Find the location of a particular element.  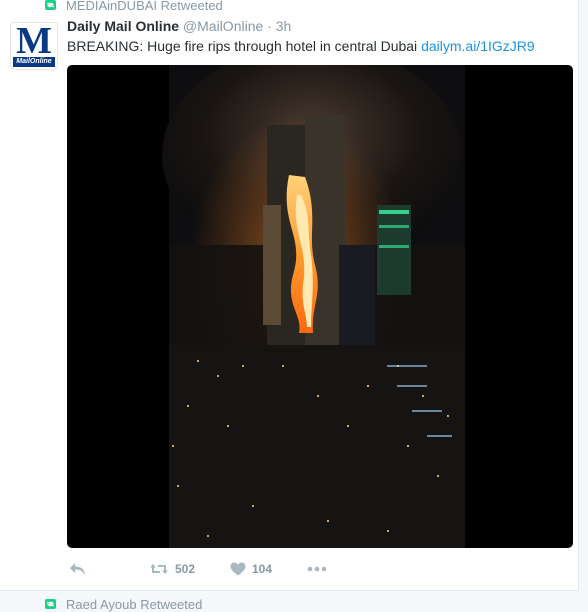

reply-icon is located at coordinates (77, 569).